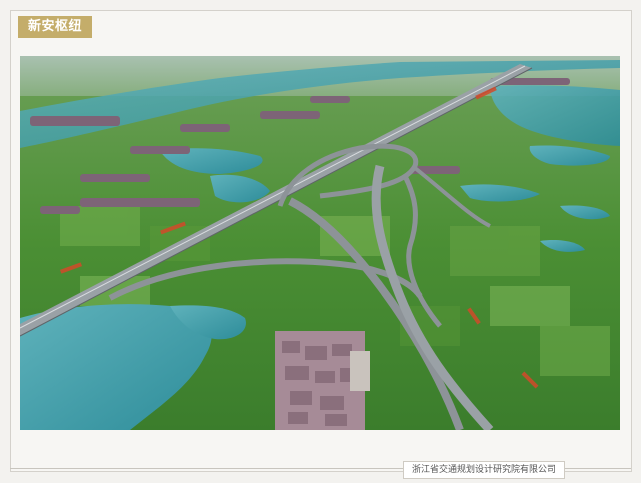  I want to click on company-credit: 浙江省交通规划设计研究院有限公司, so click(483, 470).